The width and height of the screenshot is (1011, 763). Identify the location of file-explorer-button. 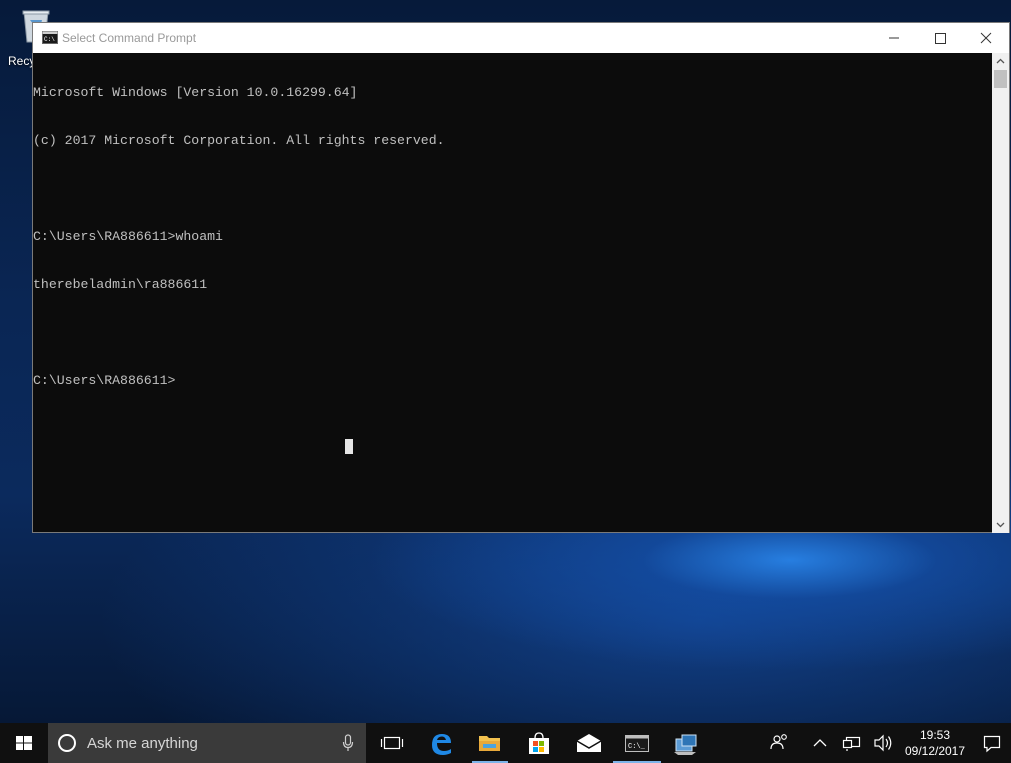
(490, 743).